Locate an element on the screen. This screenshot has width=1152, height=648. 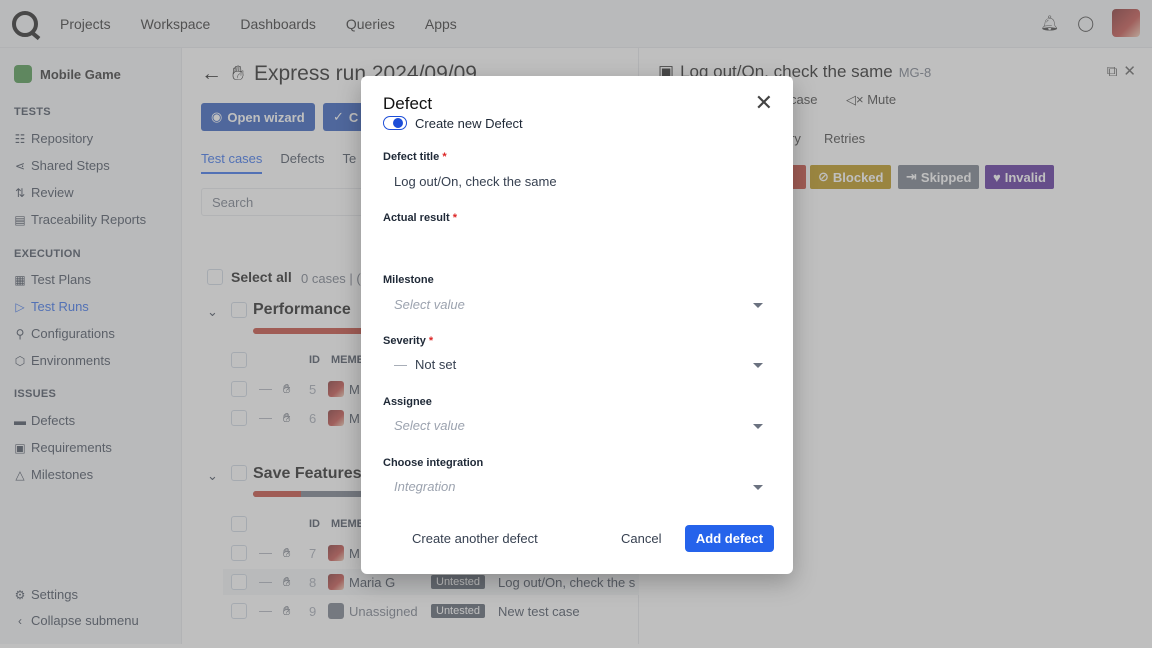
severity-select: — Not set is located at coordinates (578, 366).